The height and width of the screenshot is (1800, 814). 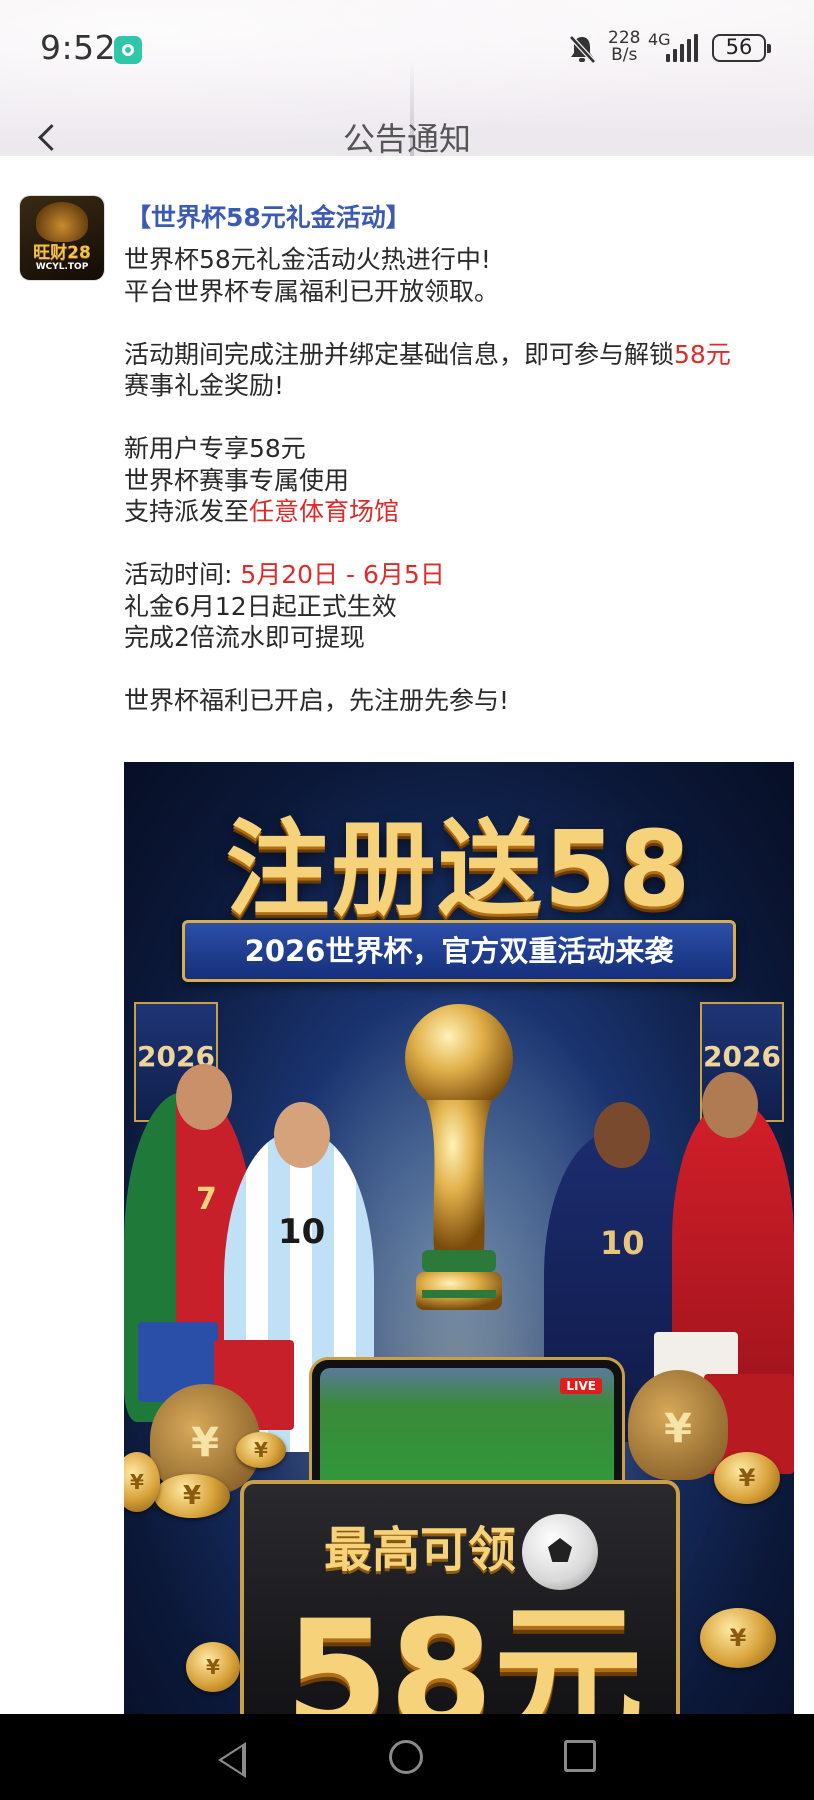 What do you see at coordinates (459, 951) in the screenshot?
I see `poster-ribbon: 2026世界杯，官方双重活动来袭` at bounding box center [459, 951].